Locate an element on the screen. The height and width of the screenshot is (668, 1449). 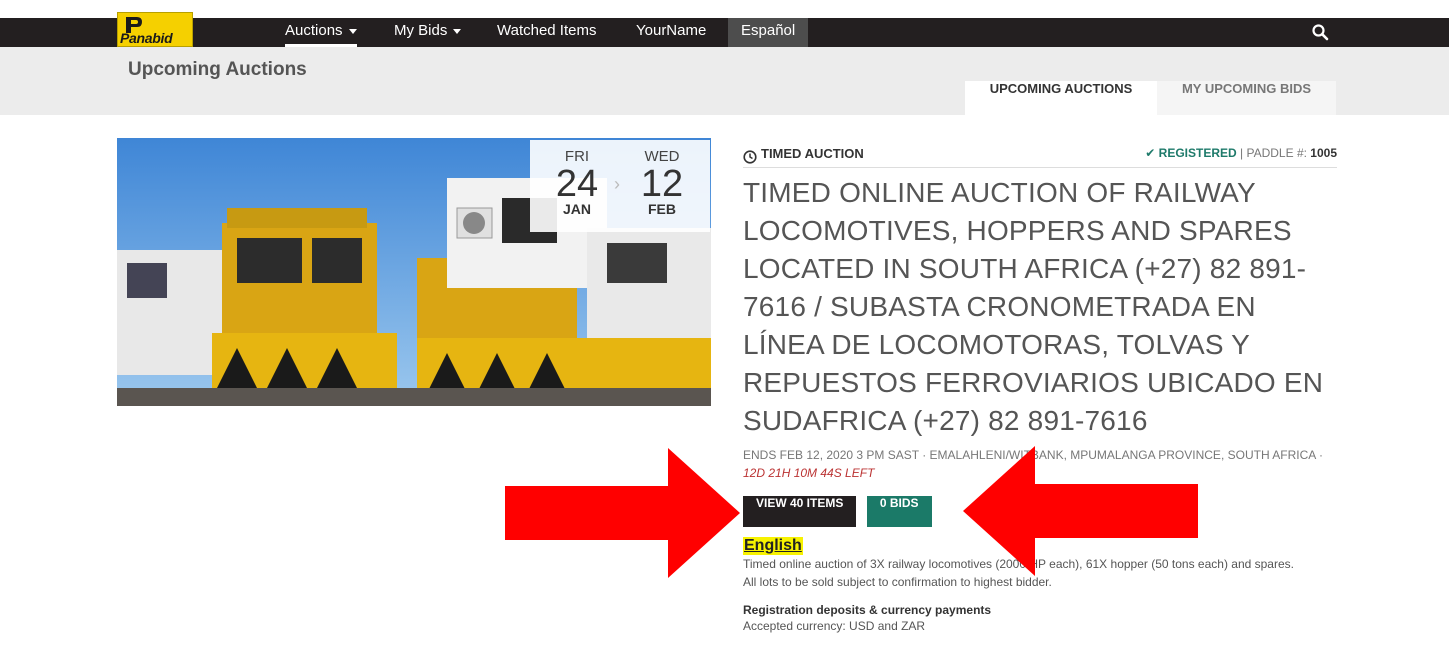
auction-type: TIMED AUCTION is located at coordinates (803, 155).